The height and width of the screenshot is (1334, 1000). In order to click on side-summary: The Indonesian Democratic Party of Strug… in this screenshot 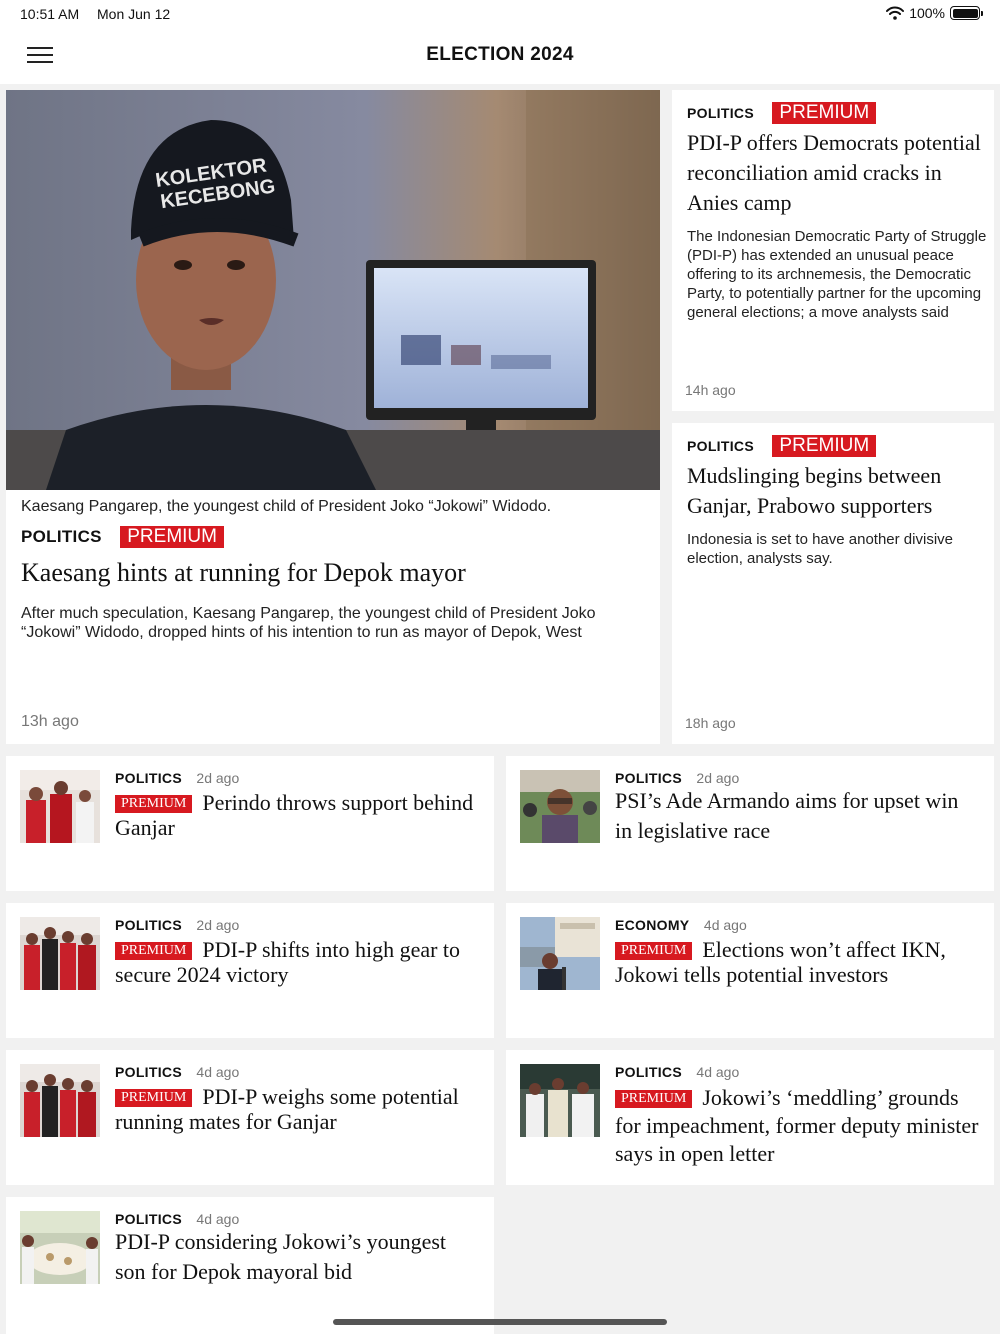, I will do `click(837, 274)`.